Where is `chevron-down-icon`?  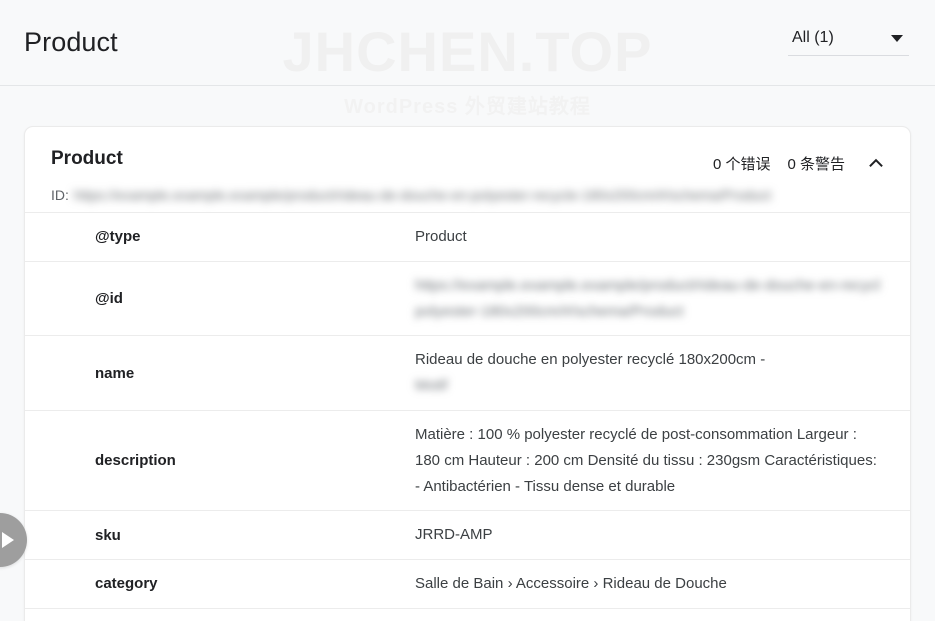
chevron-down-icon is located at coordinates (897, 38).